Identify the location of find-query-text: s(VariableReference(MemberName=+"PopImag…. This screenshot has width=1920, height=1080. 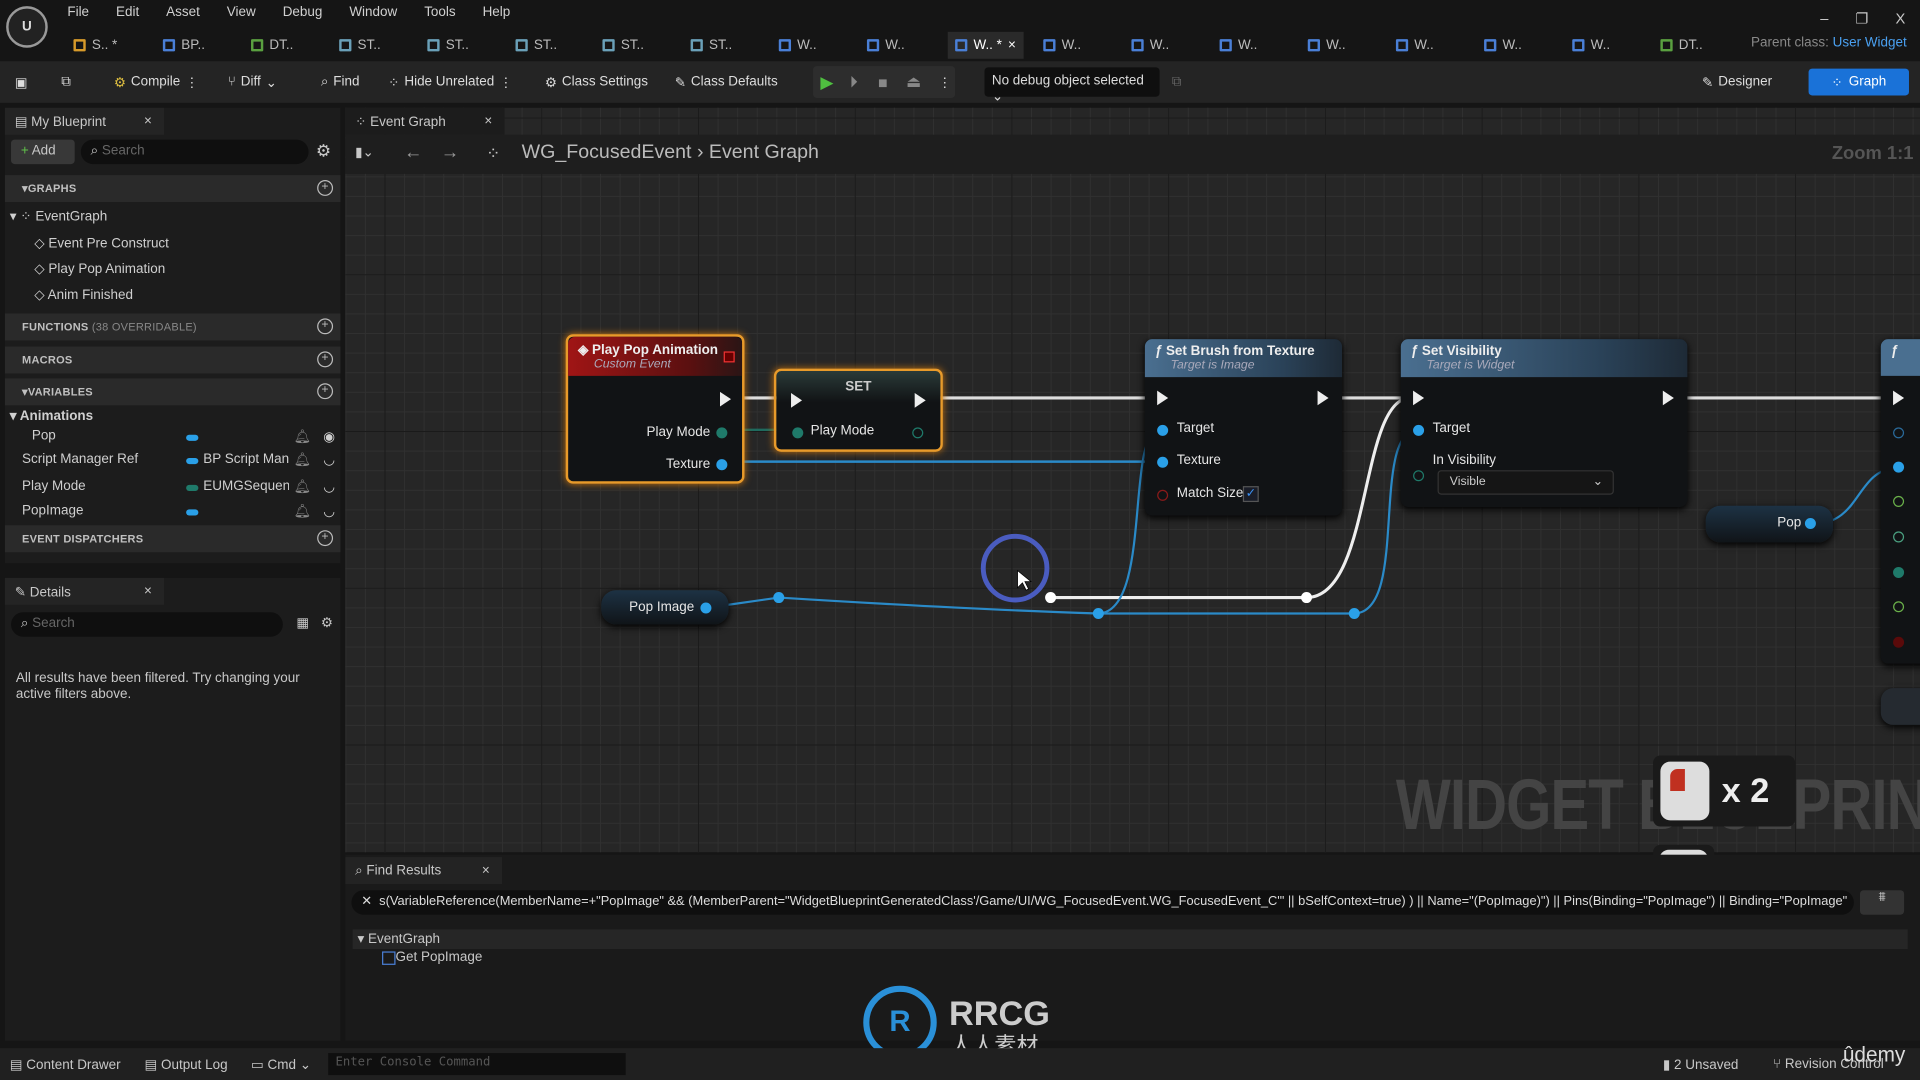
(1113, 901).